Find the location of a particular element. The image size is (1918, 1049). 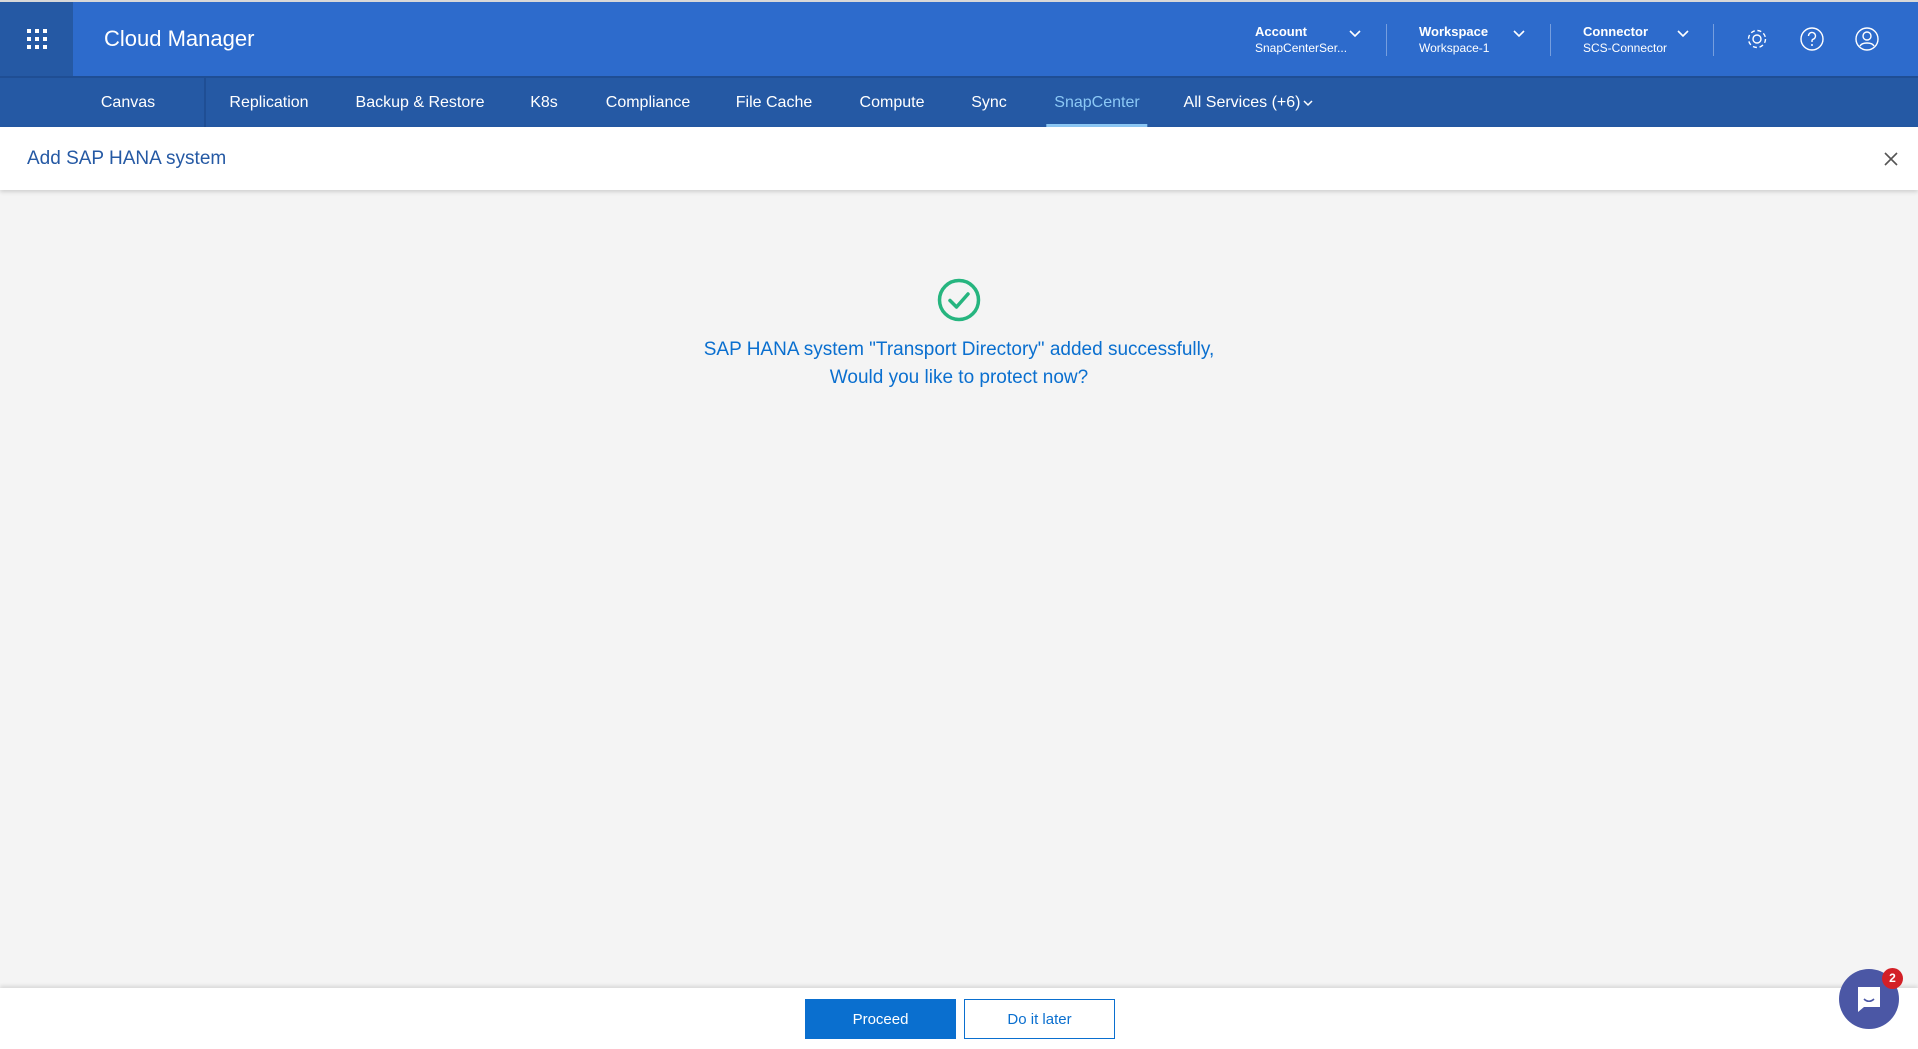

grid-icon is located at coordinates (36, 39).